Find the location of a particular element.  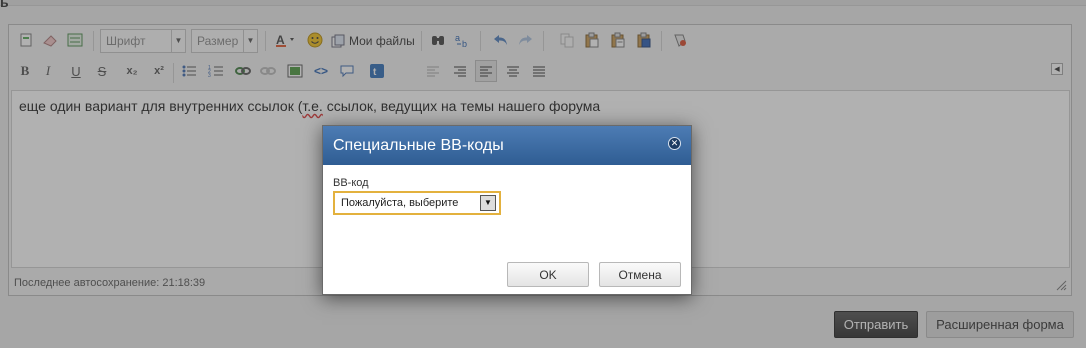

bbcode-select-value: Пожалуйста, выберите is located at coordinates (400, 203).